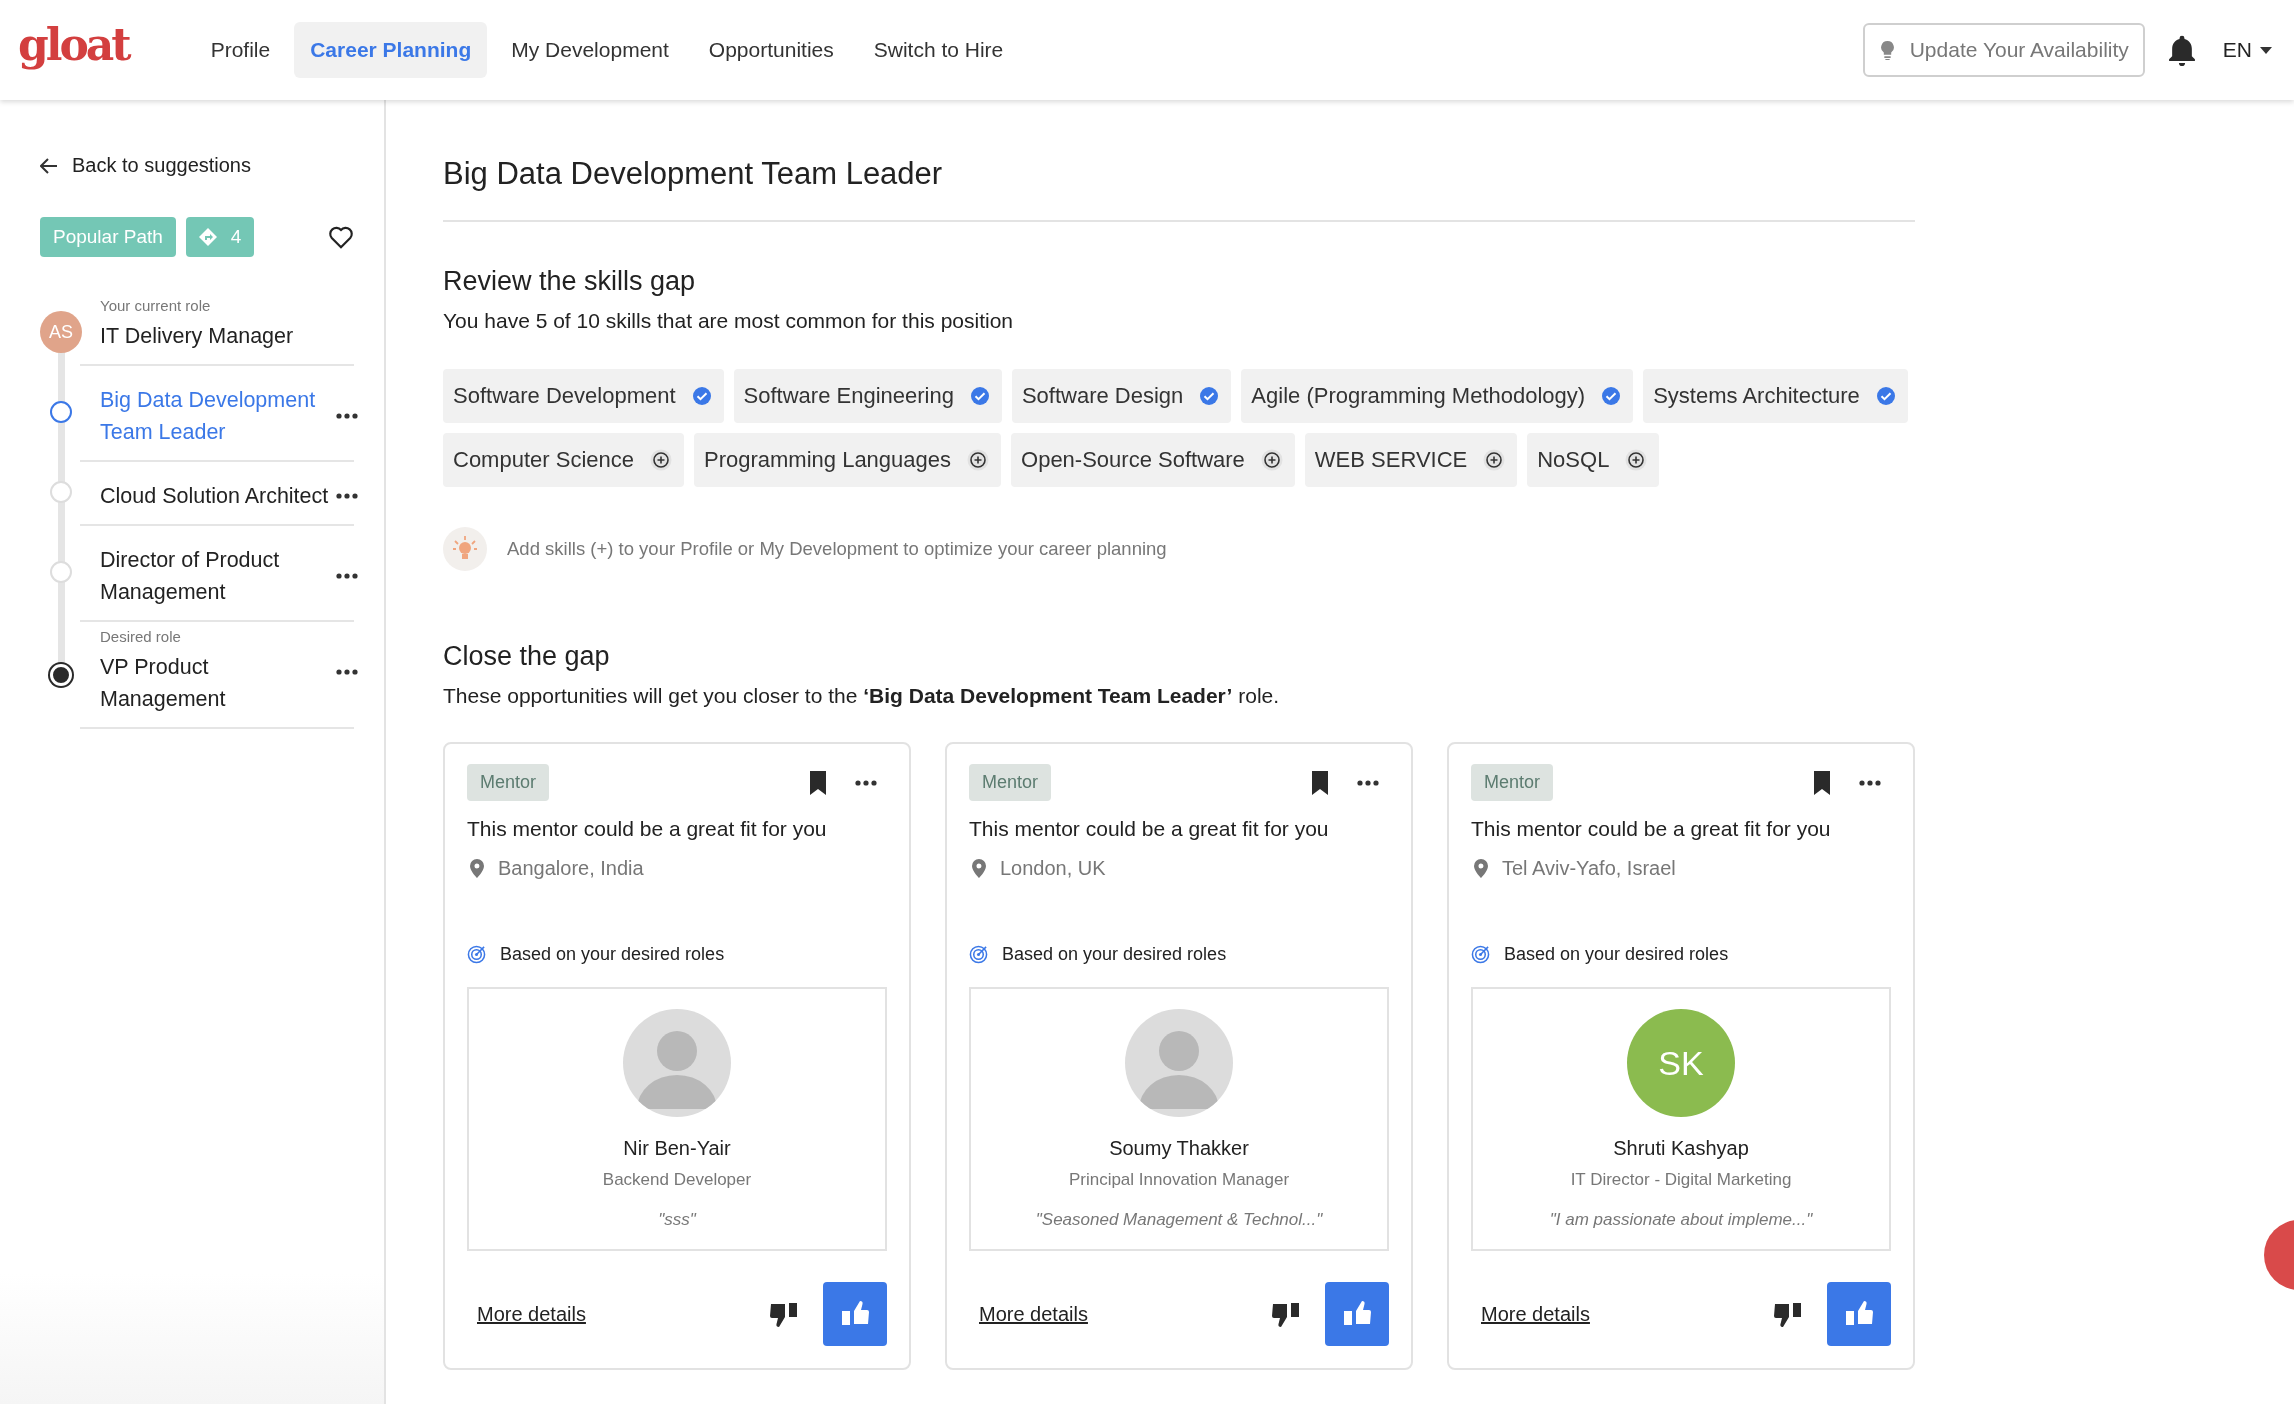 The height and width of the screenshot is (1404, 2294). I want to click on path-role-title: Director of Product Management, so click(218, 576).